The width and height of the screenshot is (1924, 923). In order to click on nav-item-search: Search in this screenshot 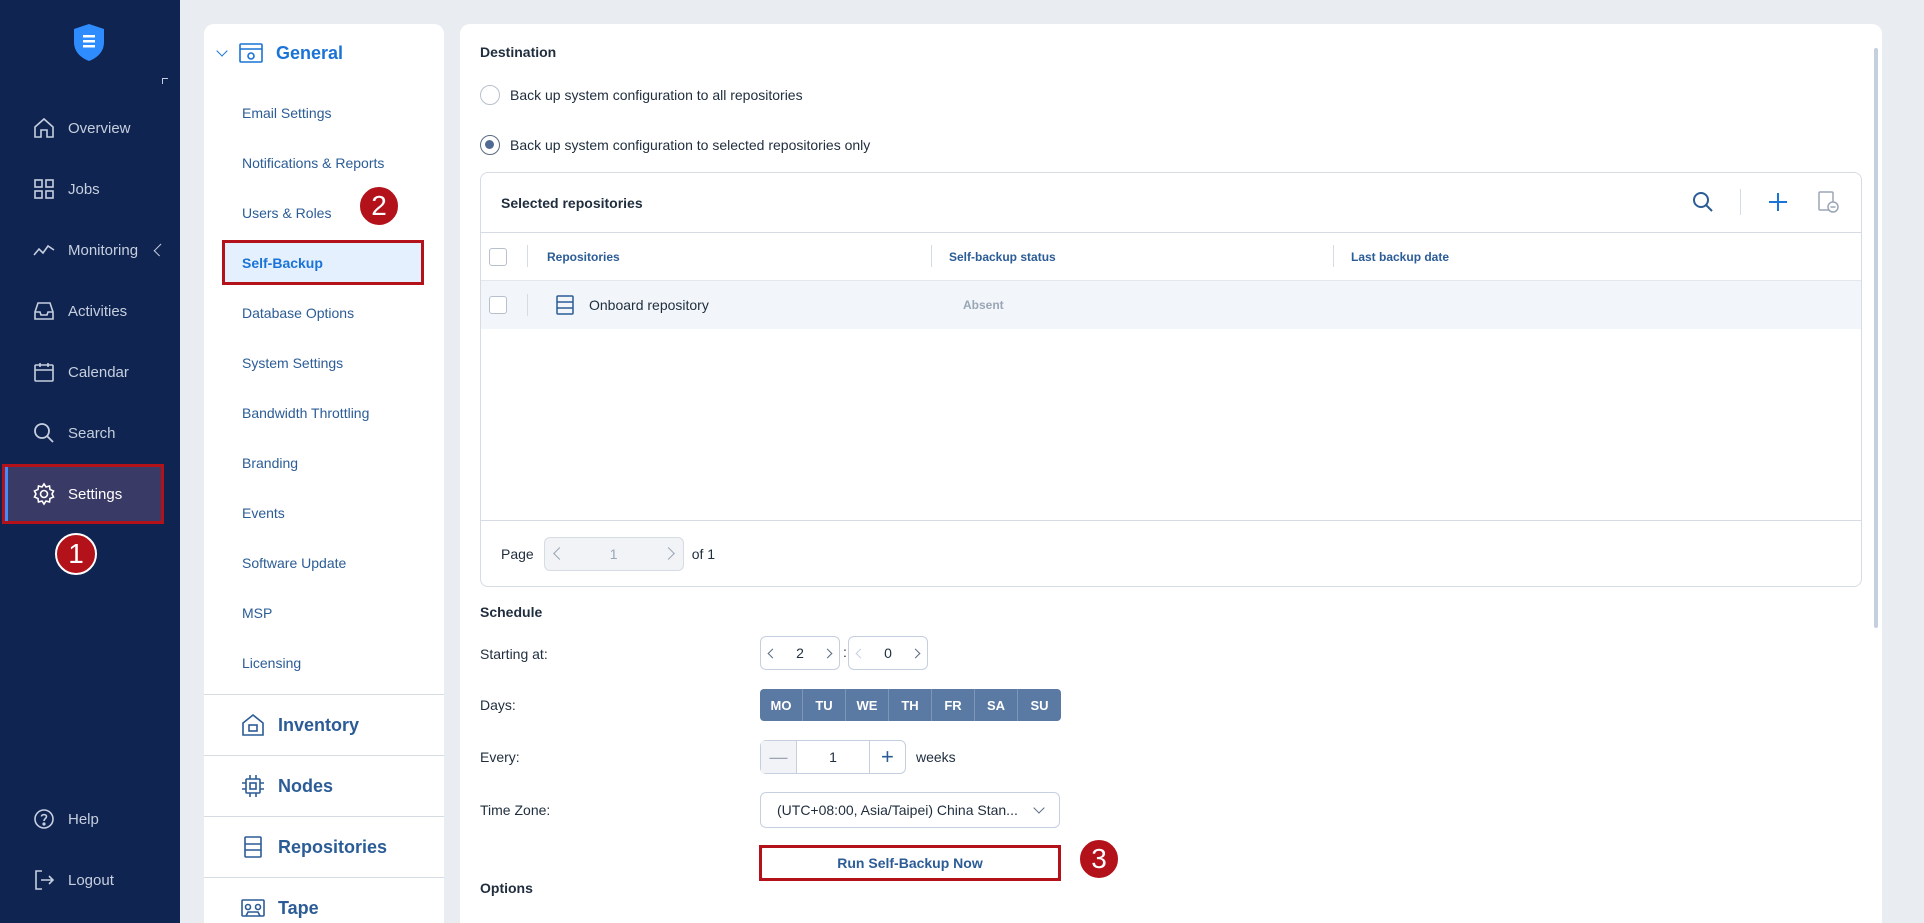, I will do `click(84, 433)`.